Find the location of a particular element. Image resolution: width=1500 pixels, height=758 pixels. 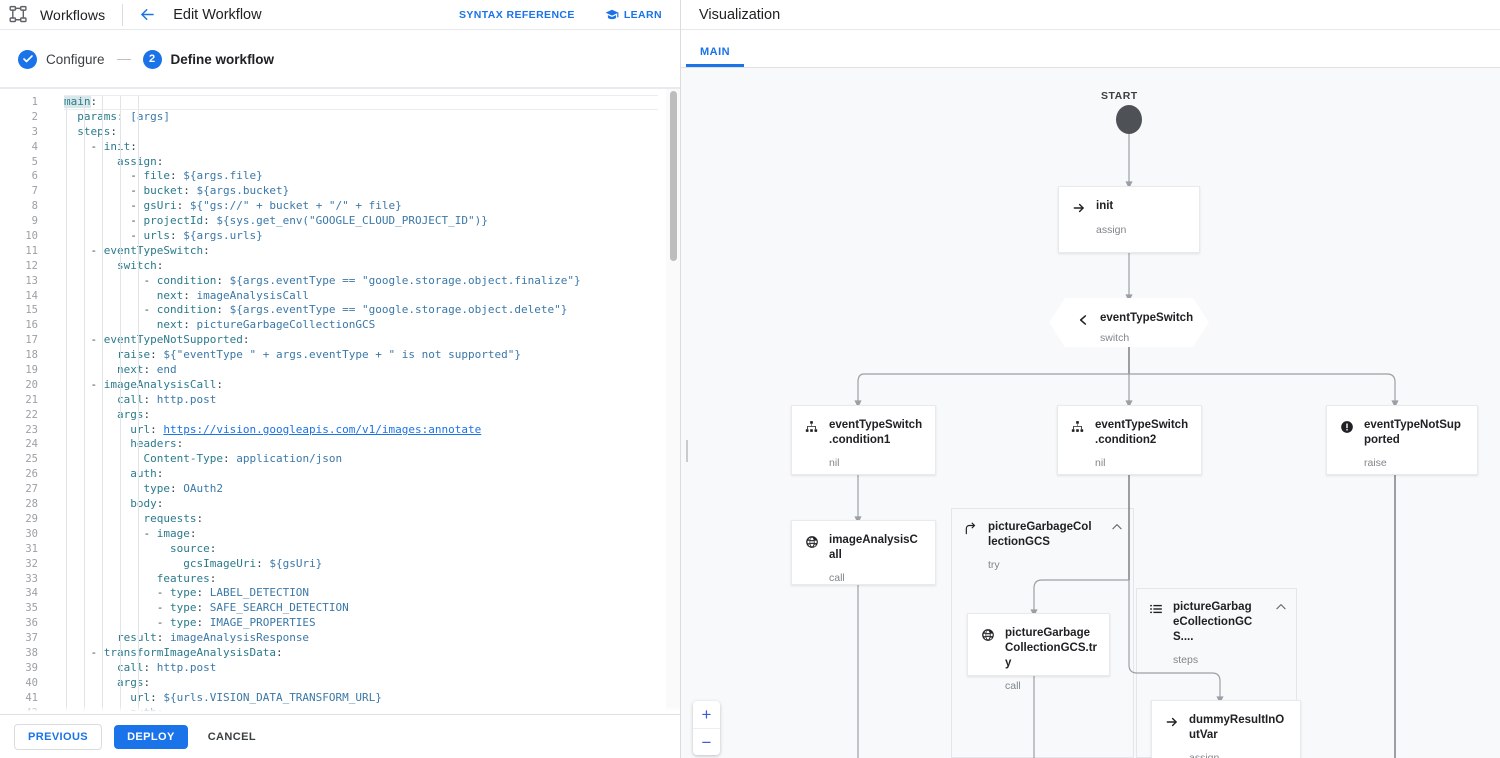

cancel-button: CANCEL is located at coordinates (234, 737).